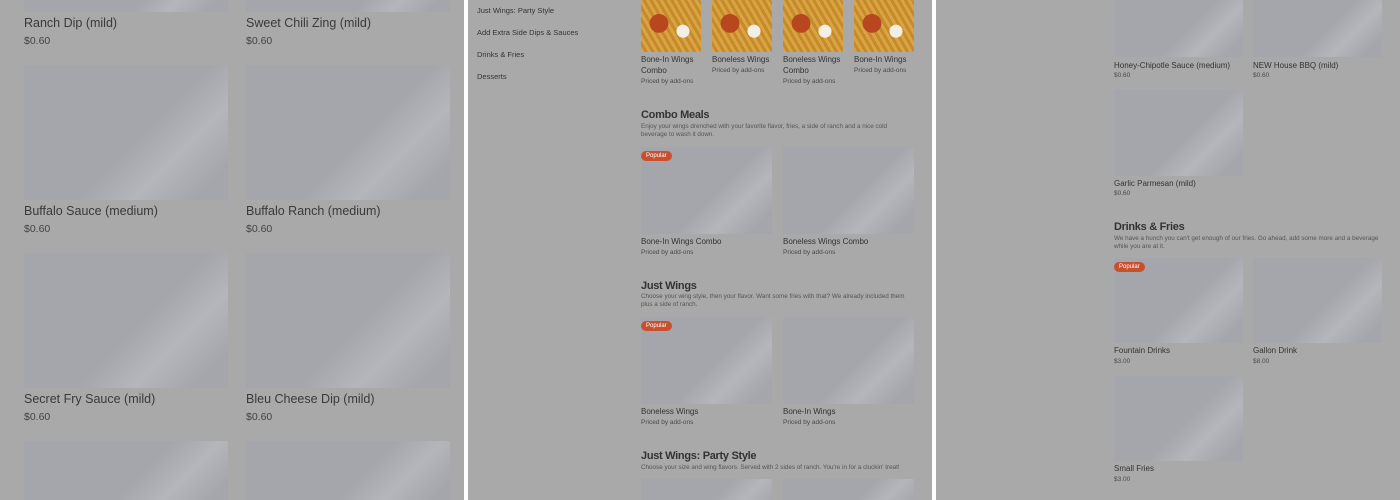  Describe the element at coordinates (675, 115) in the screenshot. I see `section-title-combo: Combo Meals` at that location.